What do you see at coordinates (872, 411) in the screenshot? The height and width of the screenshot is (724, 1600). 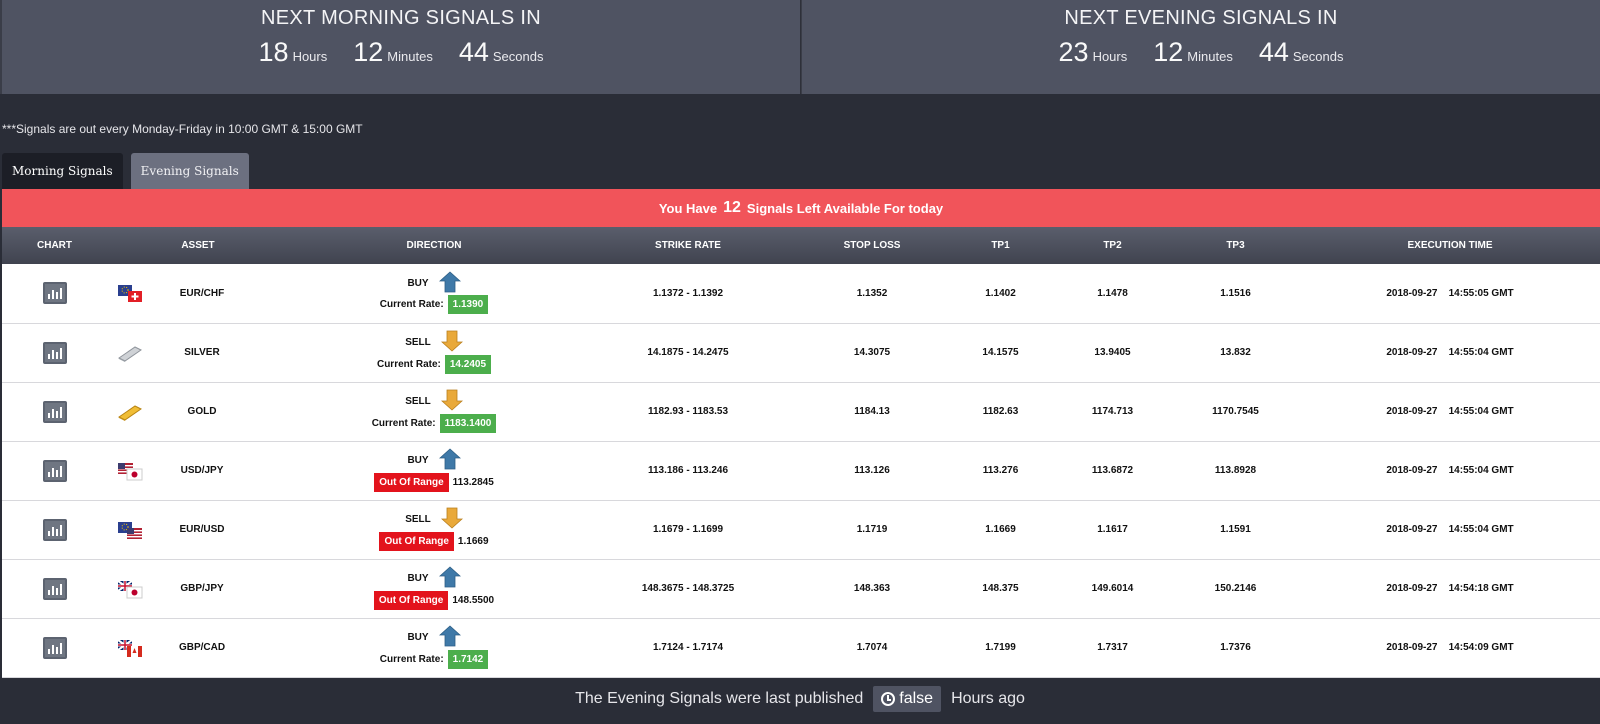 I see `stop-loss-cell: 1184.13` at bounding box center [872, 411].